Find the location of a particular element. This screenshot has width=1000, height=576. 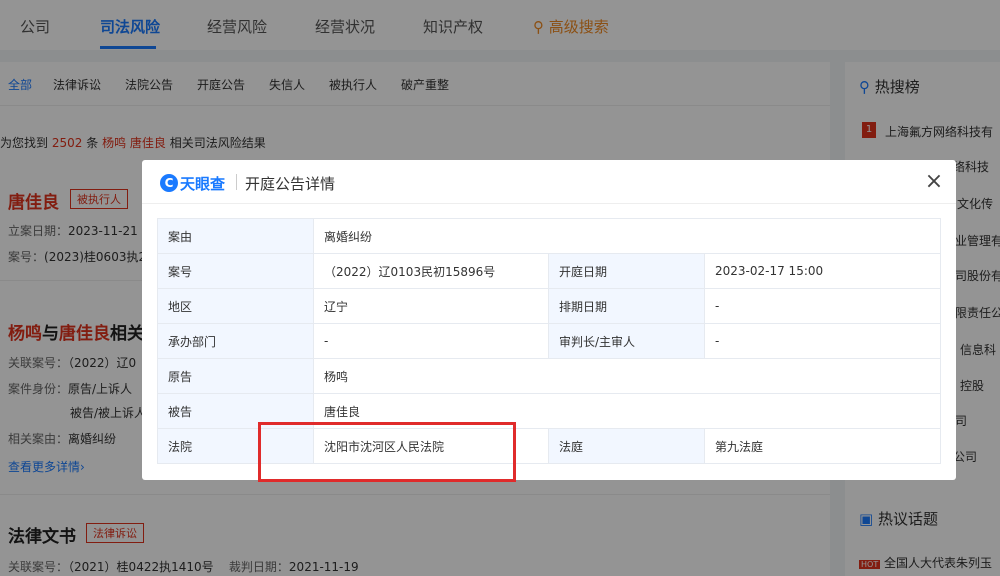

table-row: 案由 离婚纠纷 is located at coordinates (549, 236).